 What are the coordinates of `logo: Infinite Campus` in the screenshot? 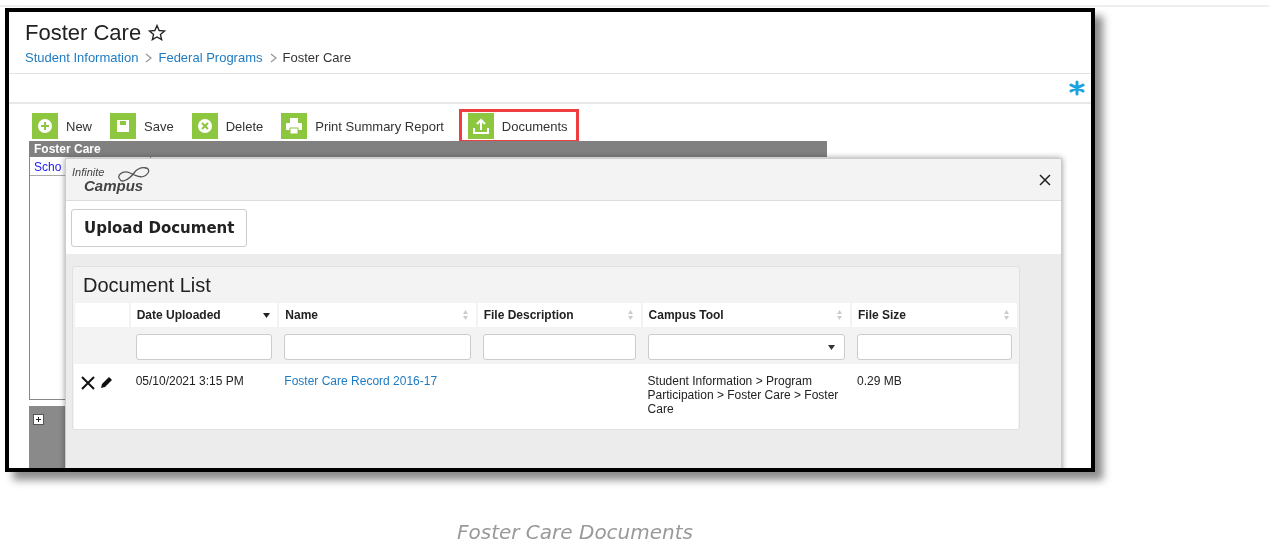 It's located at (117, 179).